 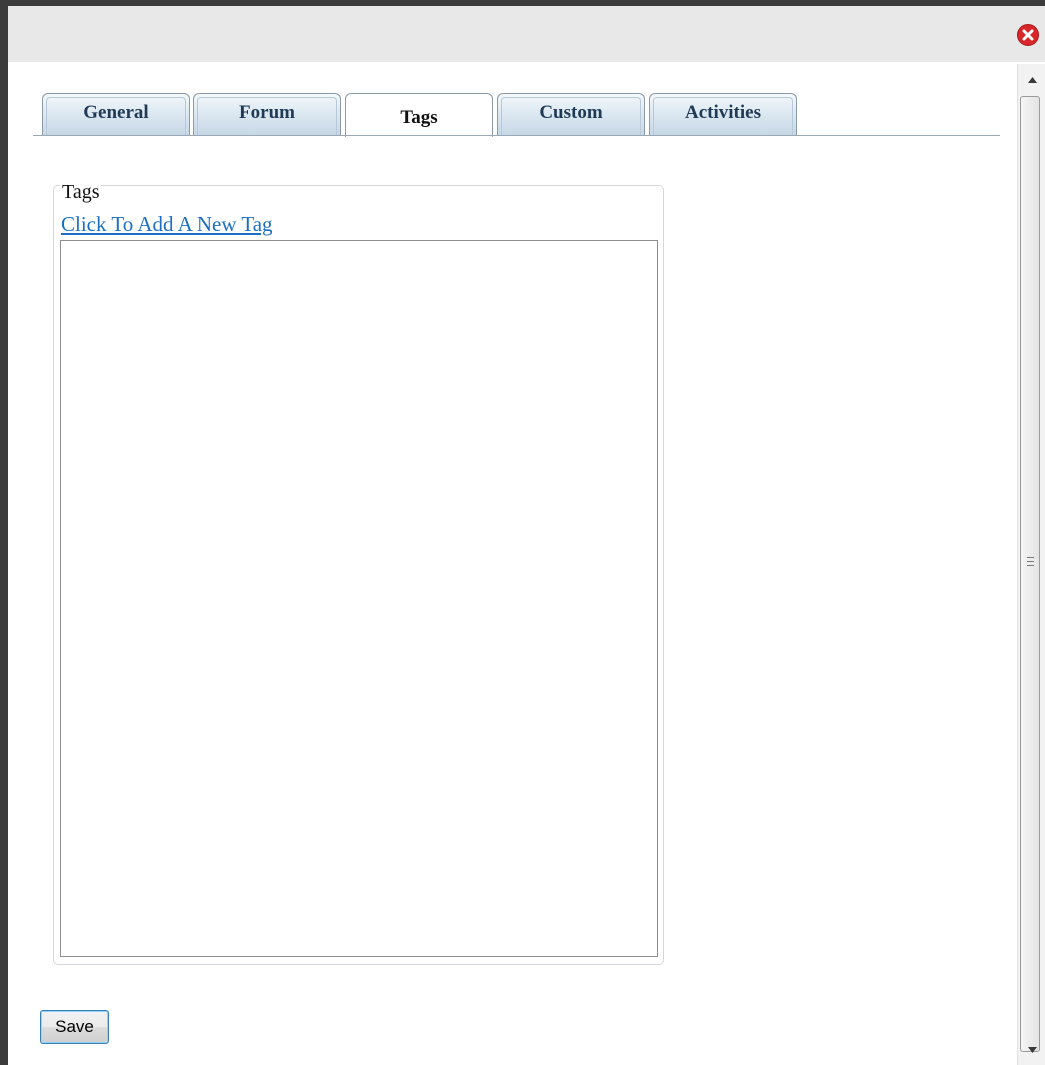 I want to click on close-button, so click(x=1028, y=35).